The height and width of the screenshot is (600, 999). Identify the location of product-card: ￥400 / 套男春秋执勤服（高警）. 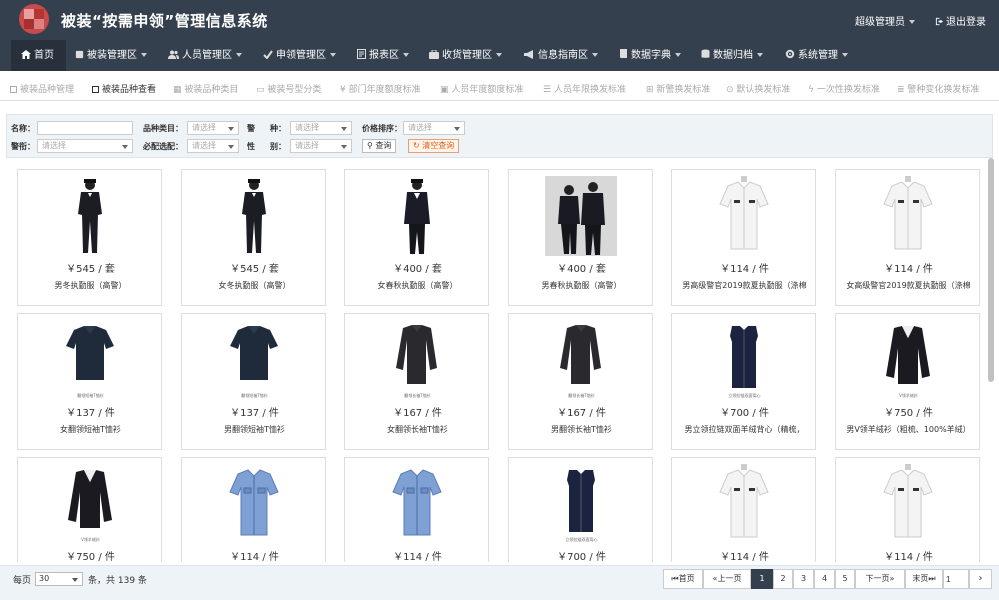
(580, 237).